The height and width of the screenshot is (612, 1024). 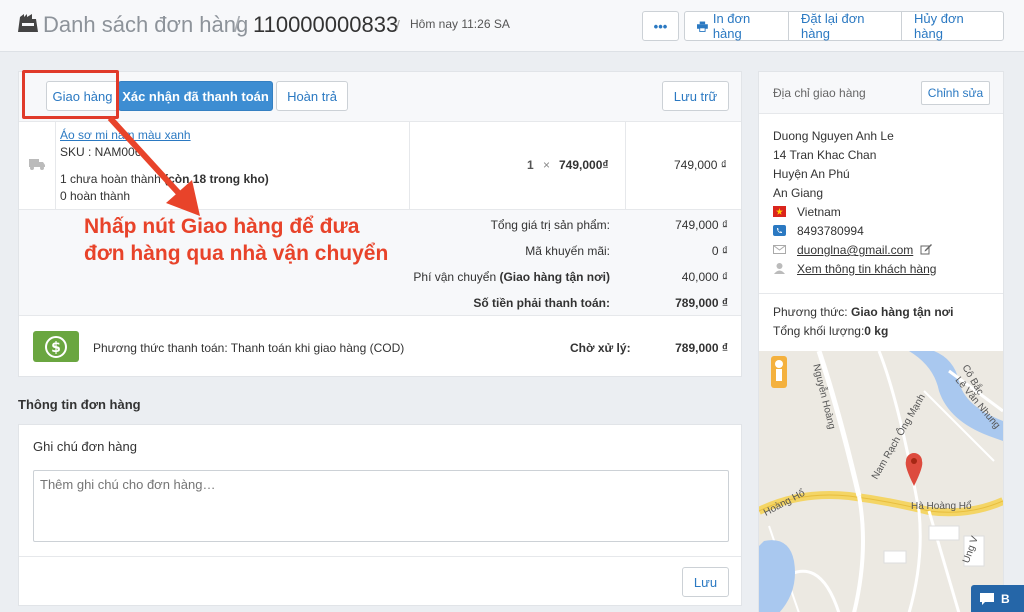 I want to click on shipping-fee-prefix: Phí vận chuyển, so click(x=456, y=277).